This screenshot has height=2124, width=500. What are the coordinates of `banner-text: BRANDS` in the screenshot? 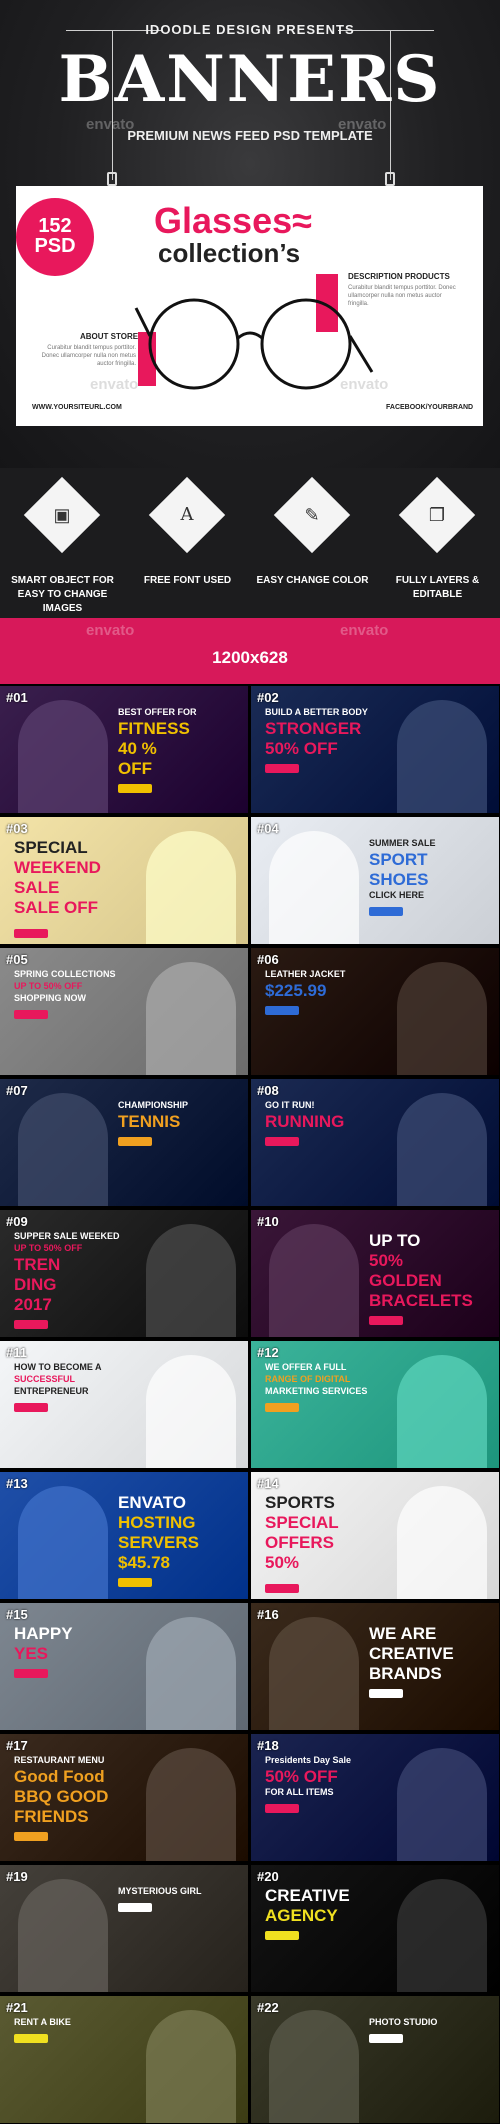 It's located at (405, 1673).